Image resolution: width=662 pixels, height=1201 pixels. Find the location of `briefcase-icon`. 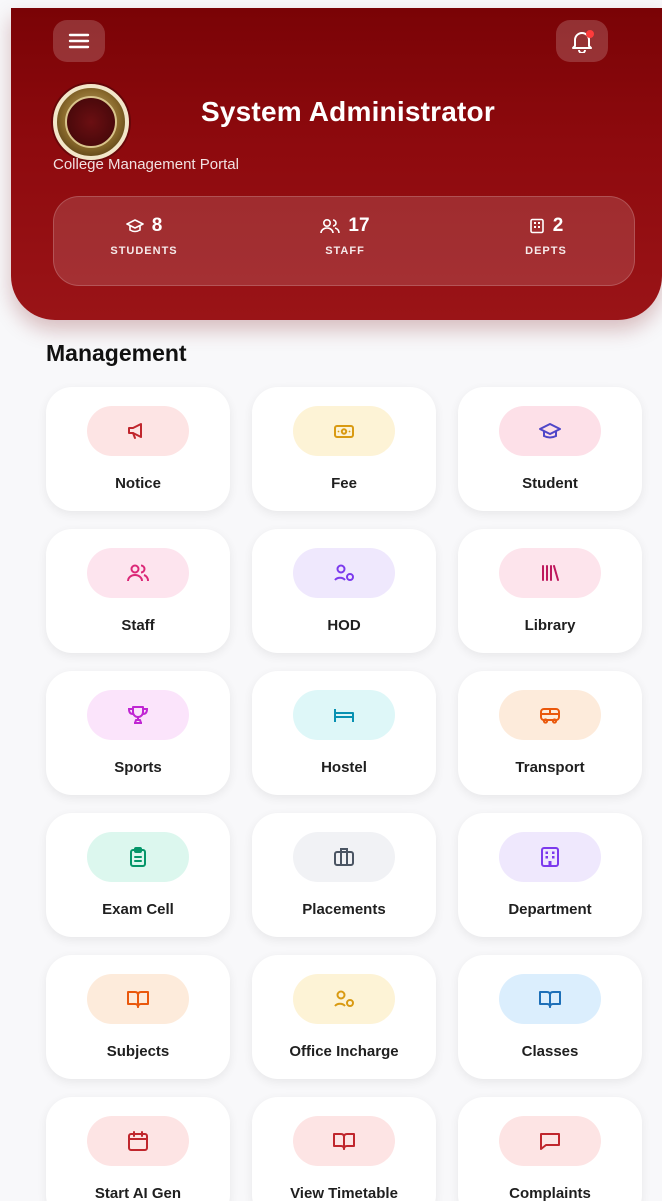

briefcase-icon is located at coordinates (344, 857).